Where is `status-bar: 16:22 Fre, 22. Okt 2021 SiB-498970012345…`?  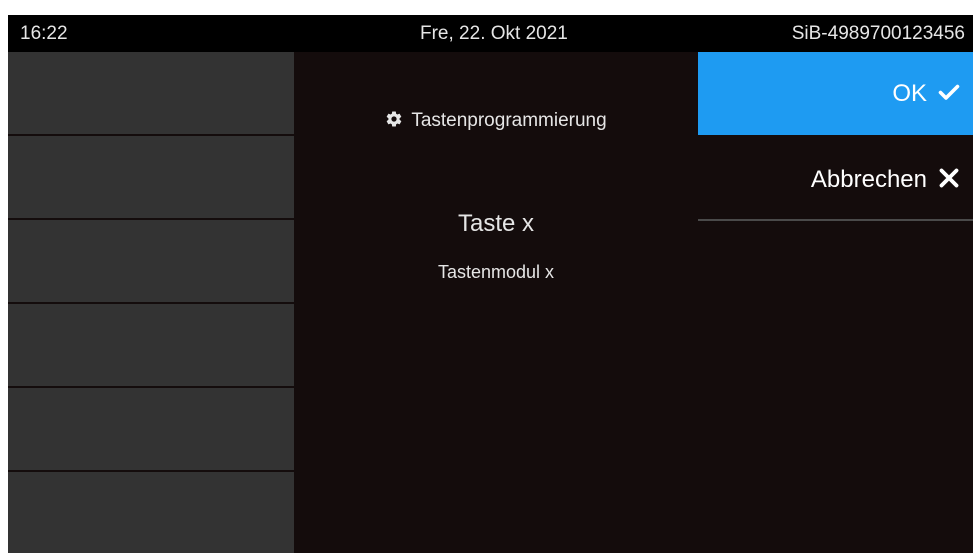
status-bar: 16:22 Fre, 22. Okt 2021 SiB-498970012345… is located at coordinates (490, 33).